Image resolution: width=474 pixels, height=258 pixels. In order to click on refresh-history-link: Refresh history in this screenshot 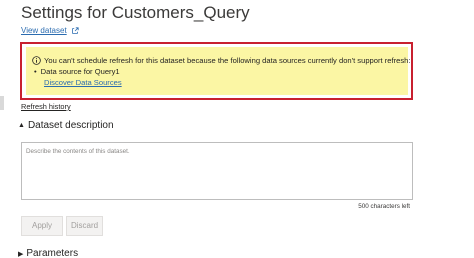, I will do `click(46, 106)`.